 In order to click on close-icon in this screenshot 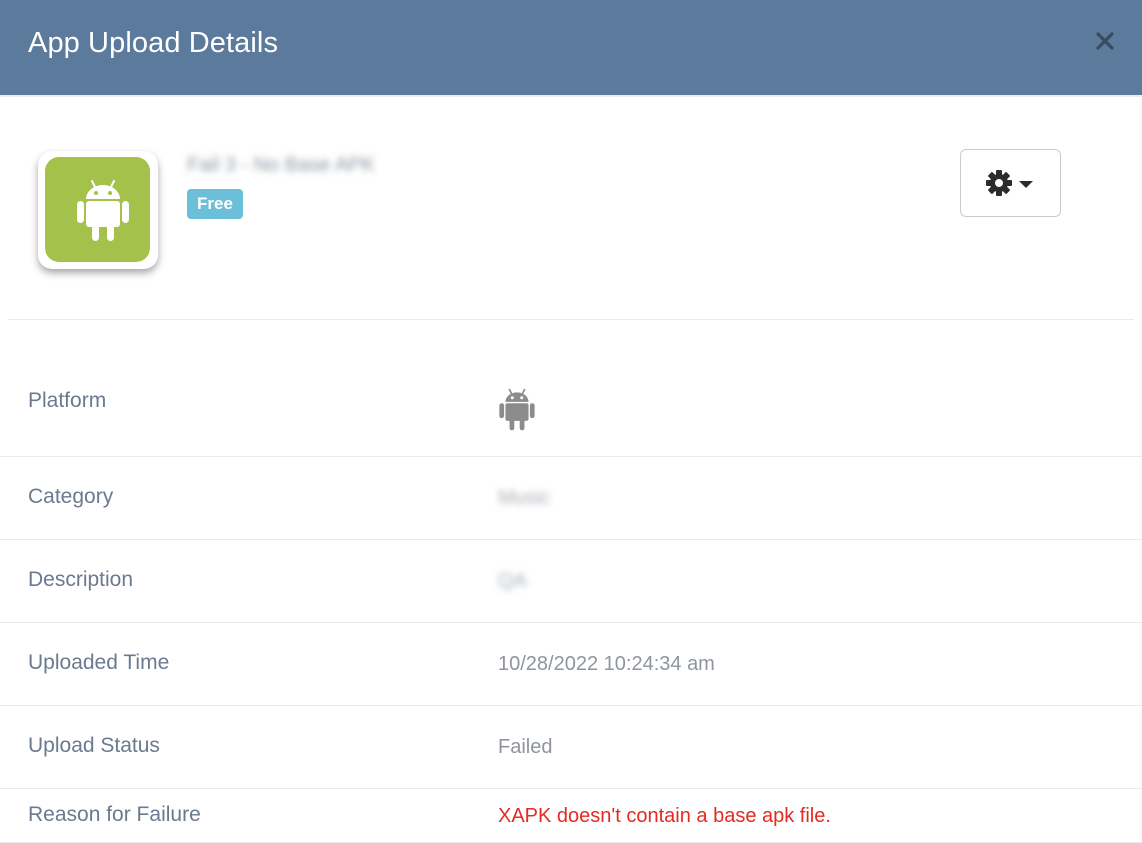, I will do `click(1105, 41)`.